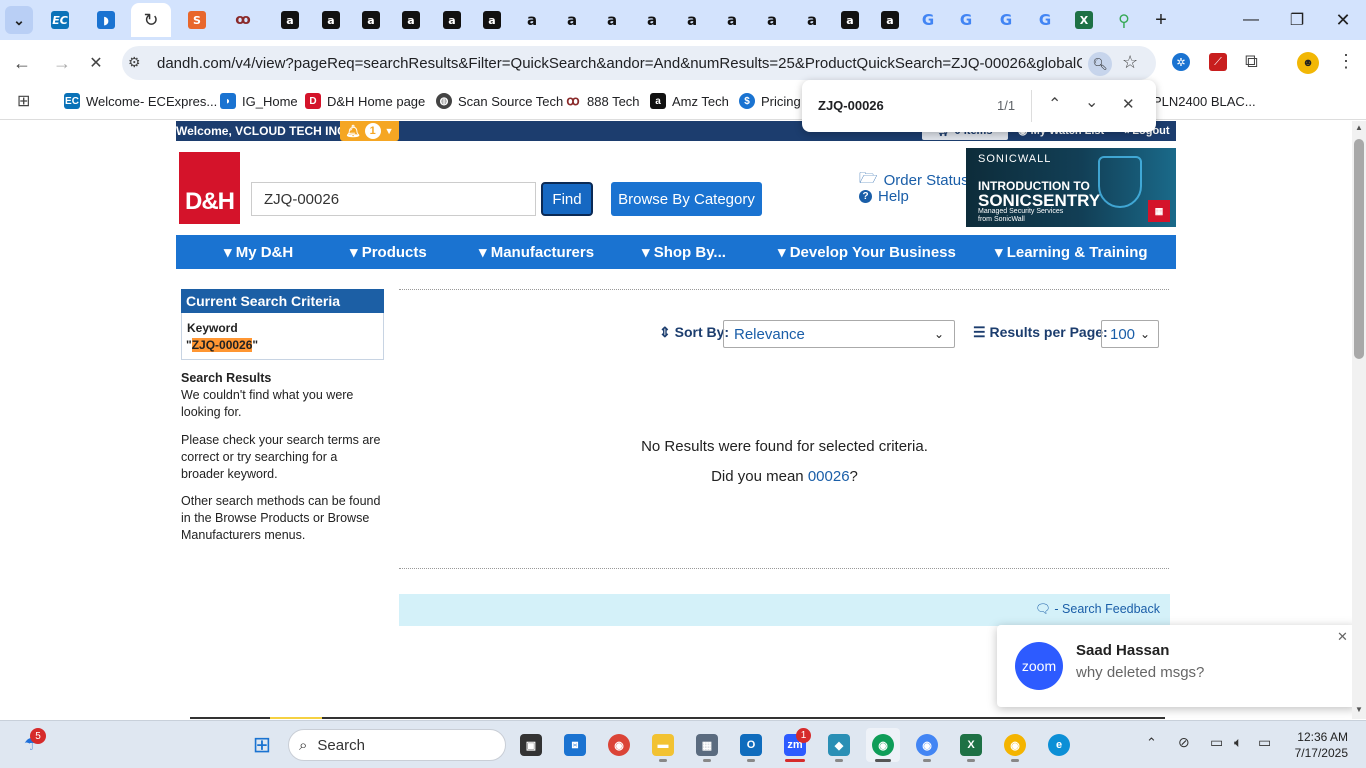 Image resolution: width=1366 pixels, height=768 pixels. I want to click on clock: 12:36 AM 7/17/2025, so click(1317, 745).